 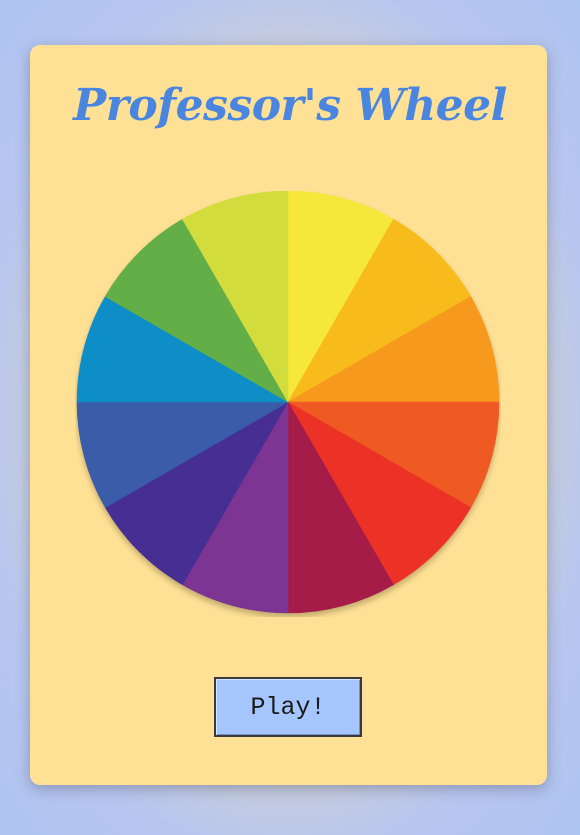 I want to click on play-button: Play!, so click(x=288, y=707).